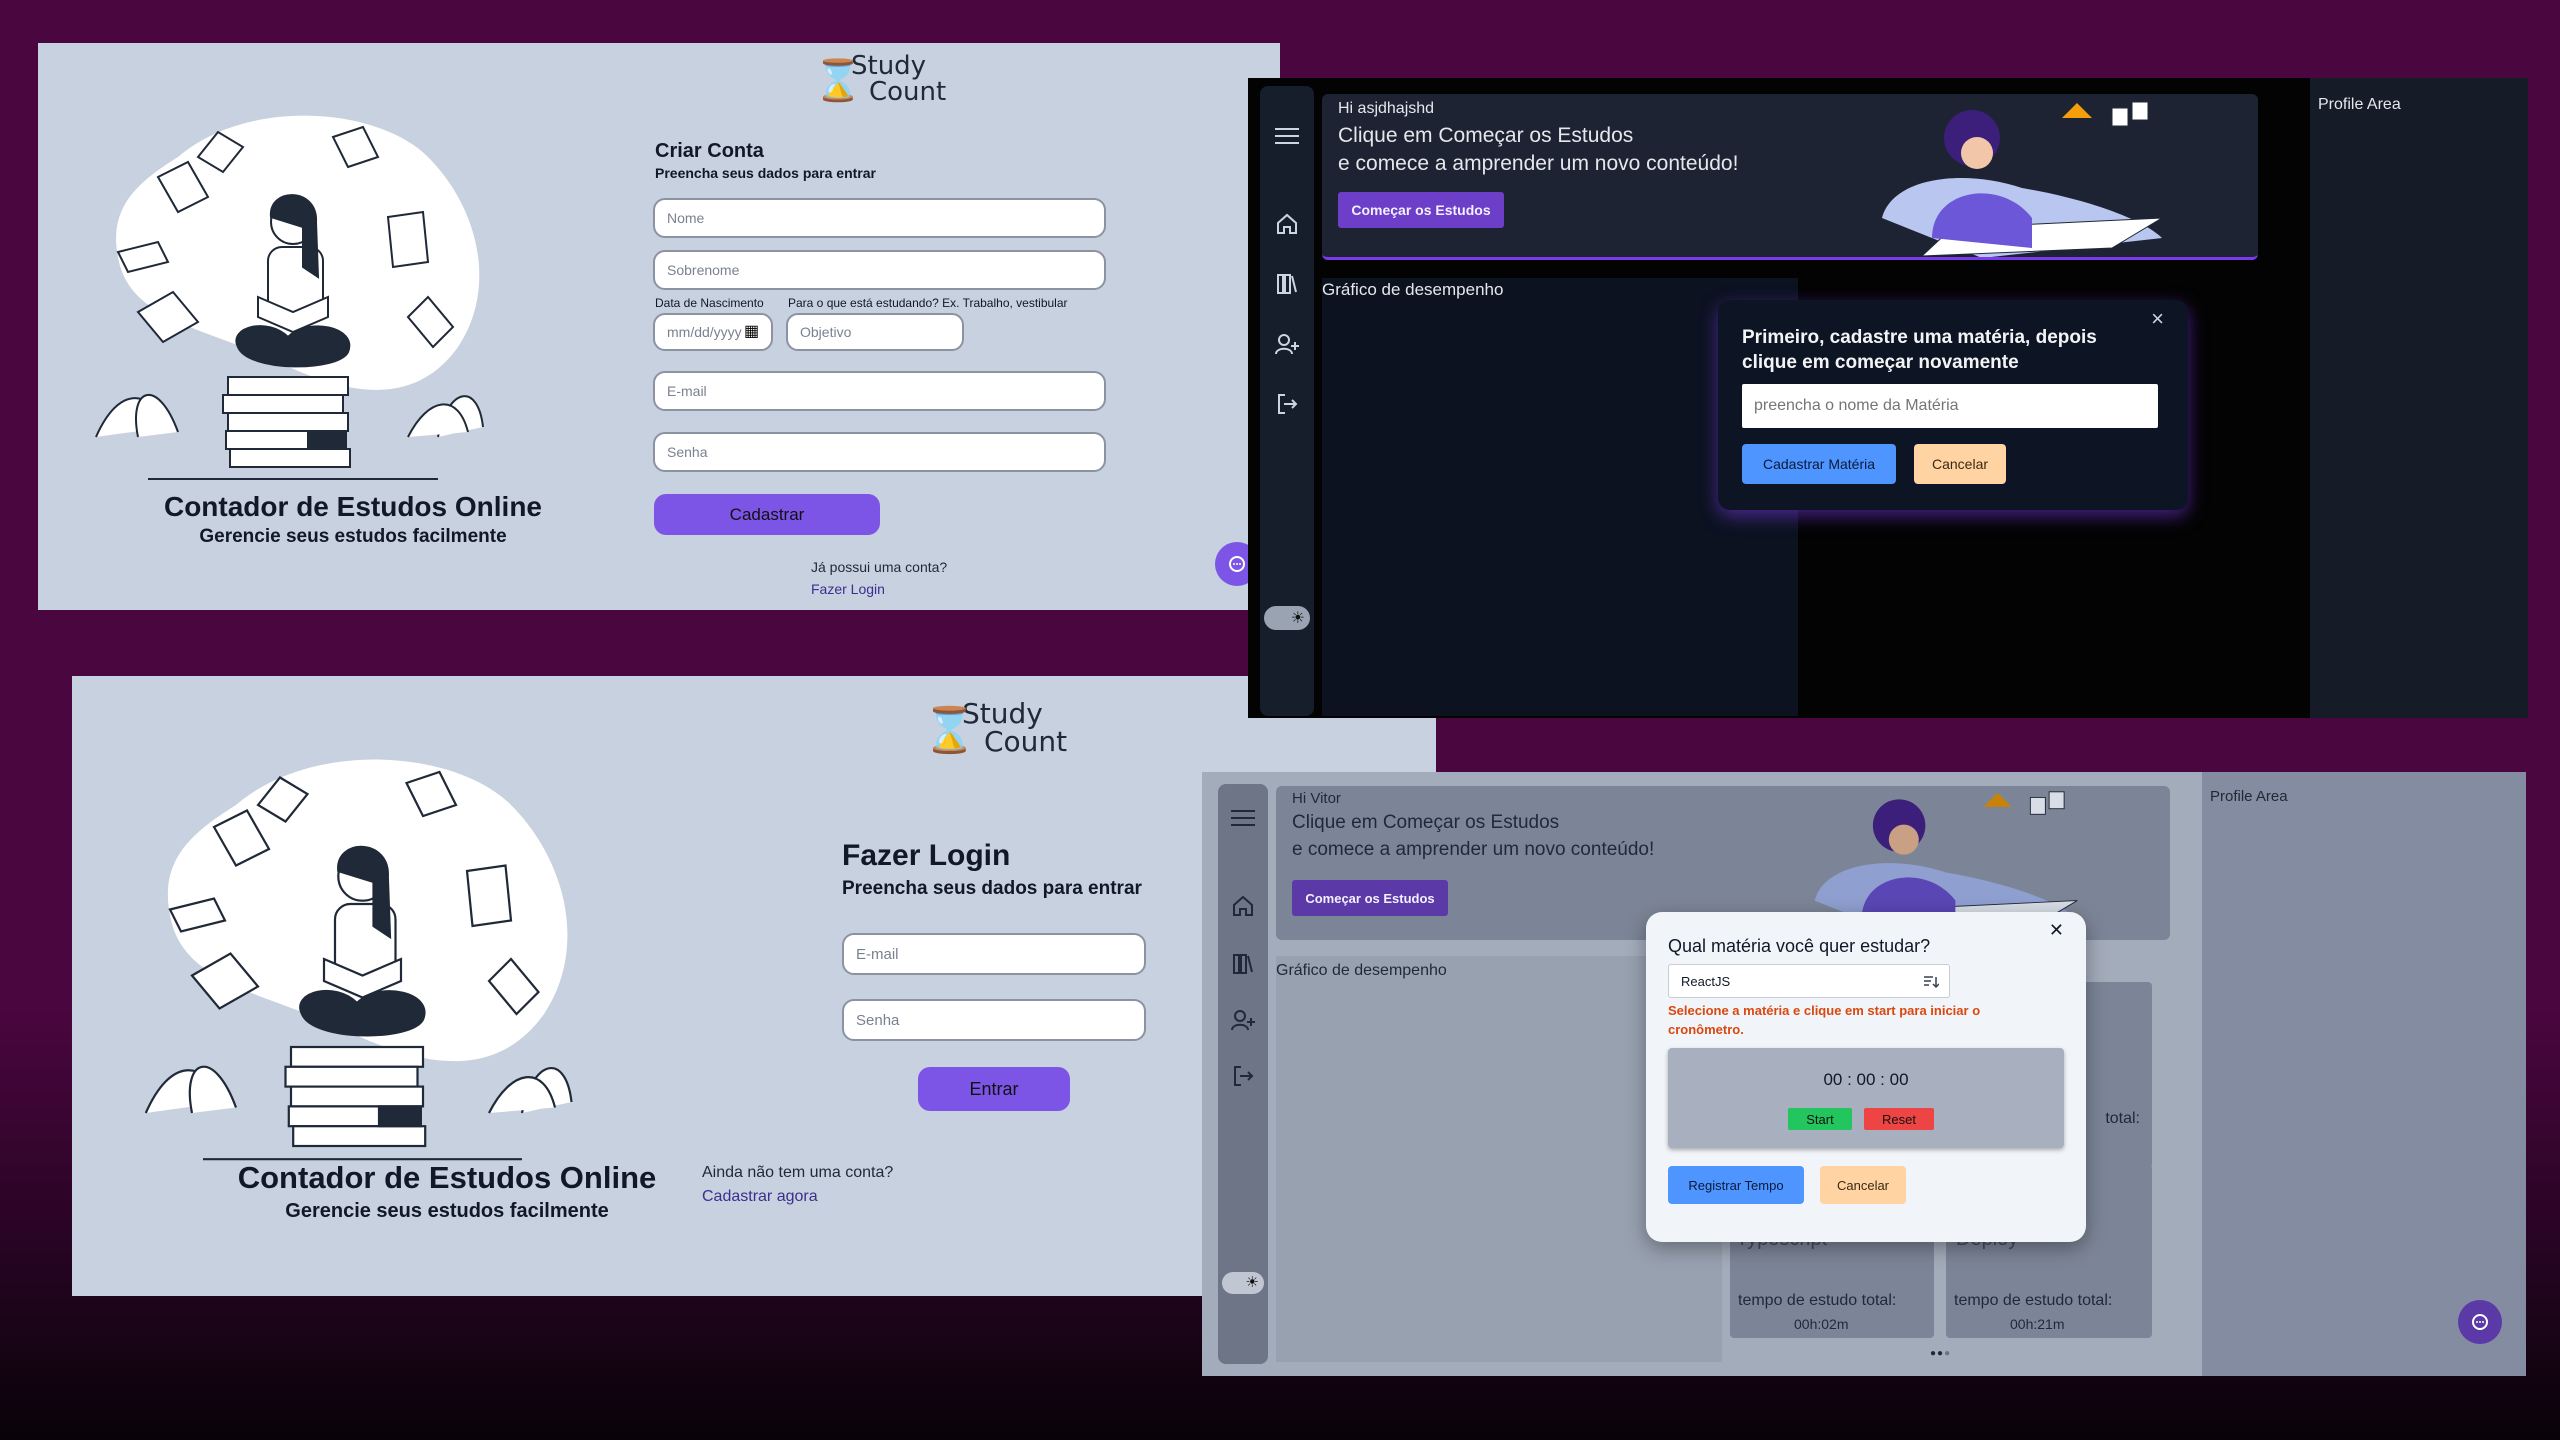 The image size is (2560, 1440). Describe the element at coordinates (1866, 1079) in the screenshot. I see `timer-display: 00 : 00 : 00` at that location.